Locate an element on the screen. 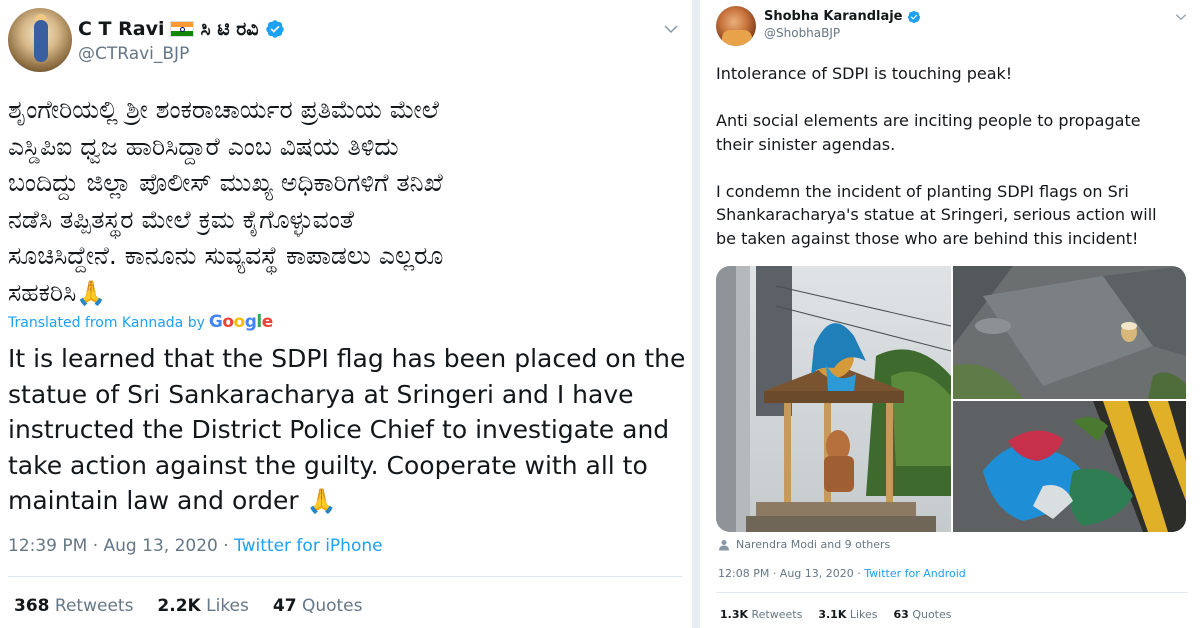 The image size is (1200, 628). author-name: C T Ravi ಸಿ ಟಿ ರವಿ is located at coordinates (181, 29).